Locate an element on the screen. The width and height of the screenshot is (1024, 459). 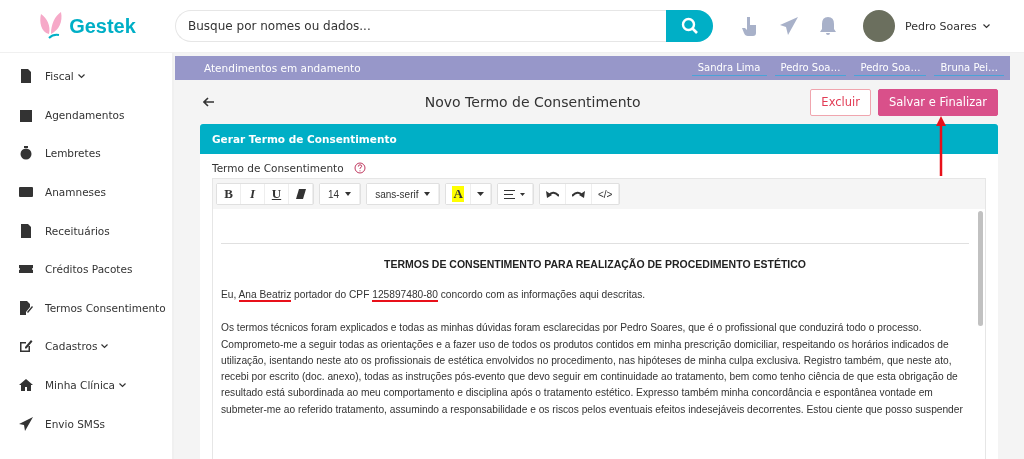
search-icon is located at coordinates (689, 26).